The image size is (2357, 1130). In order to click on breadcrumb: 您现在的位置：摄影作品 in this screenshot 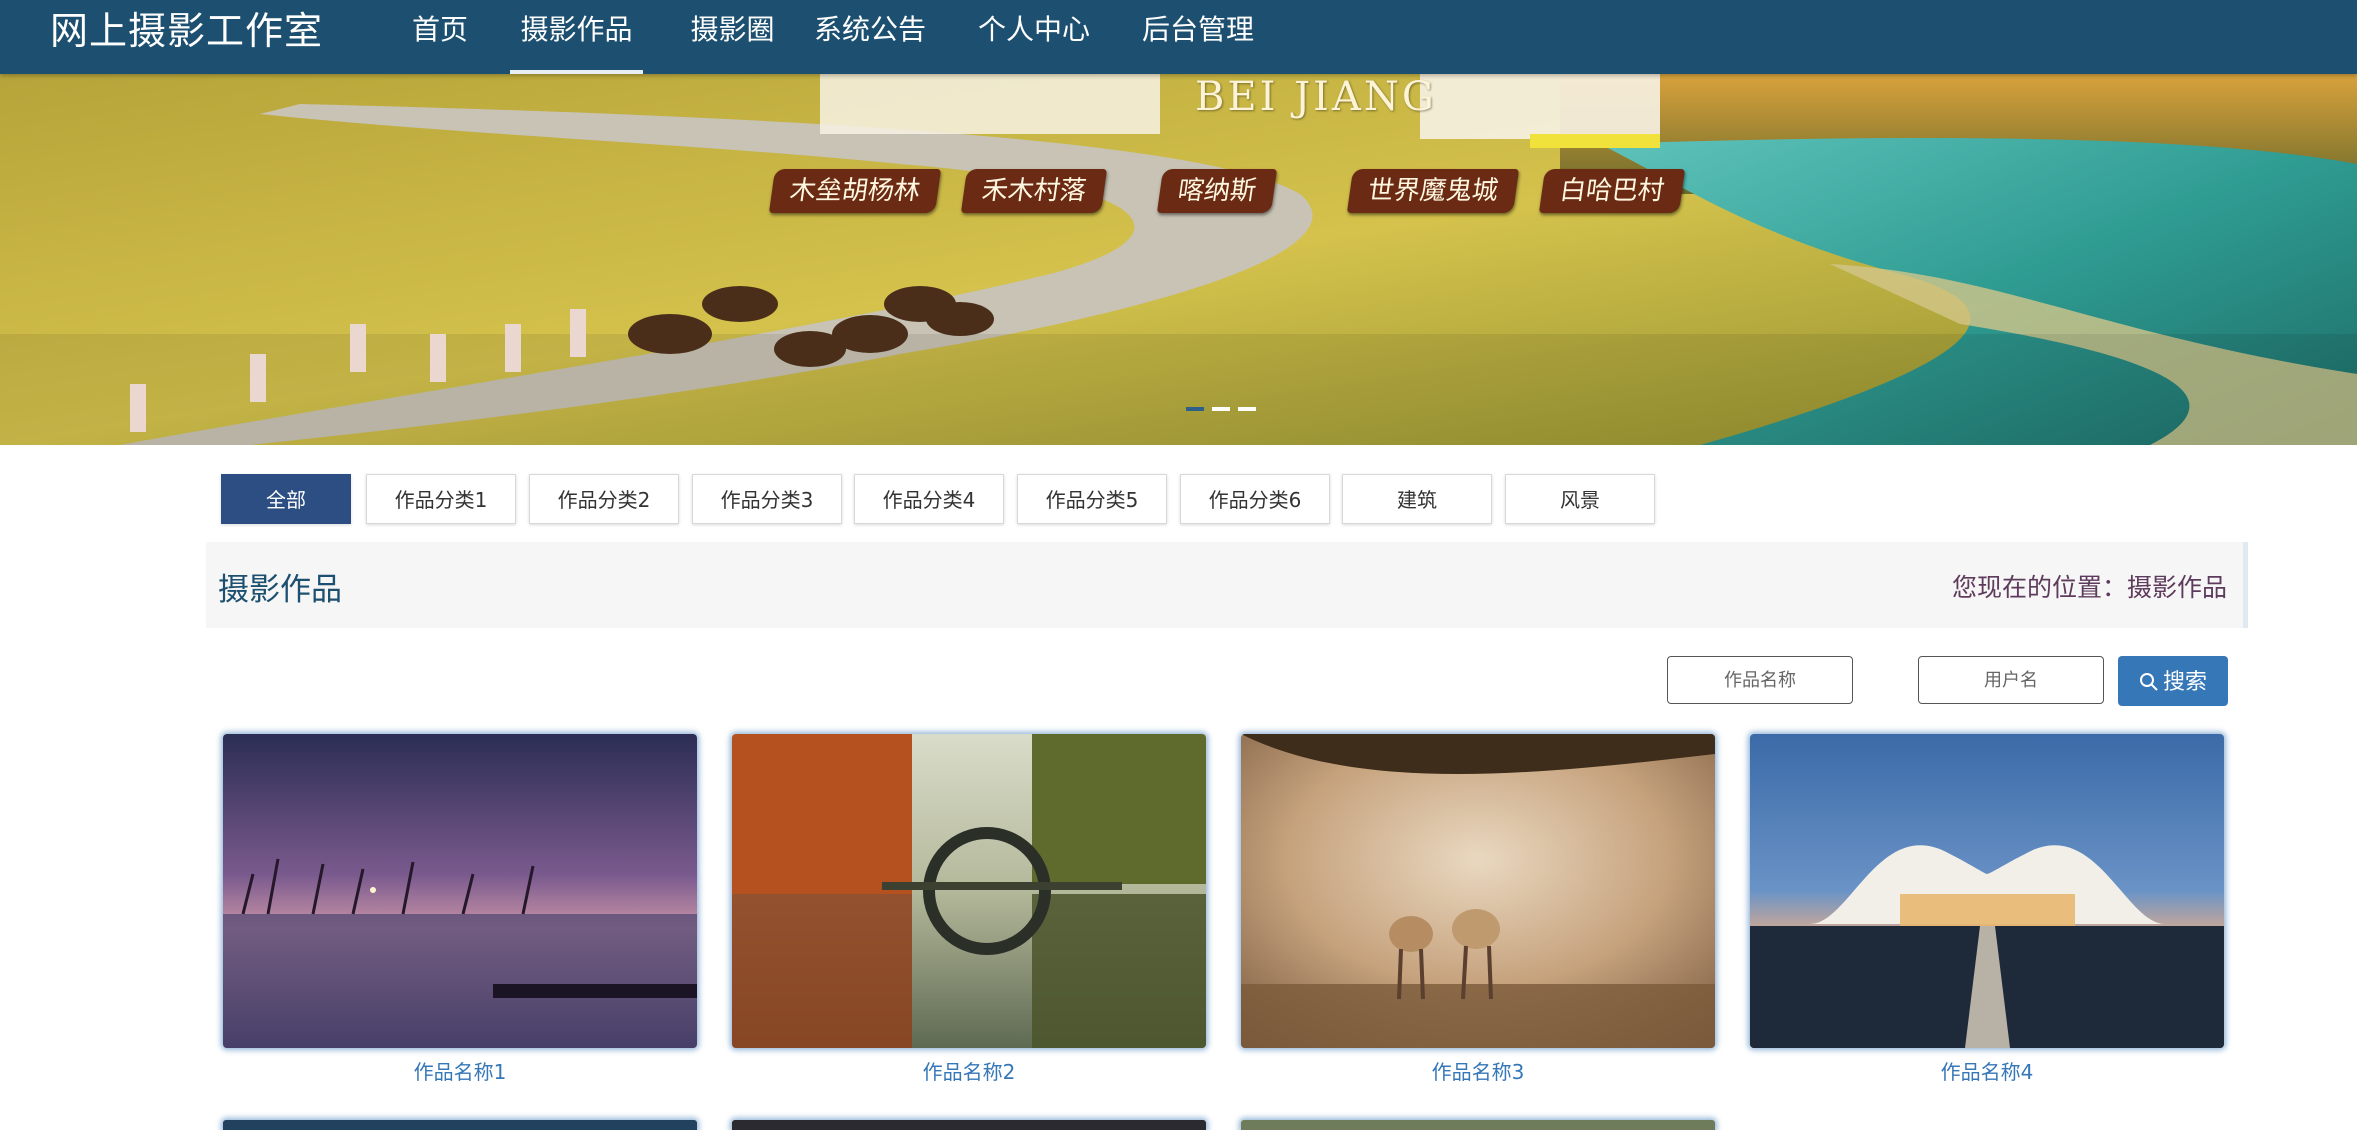, I will do `click(2089, 587)`.